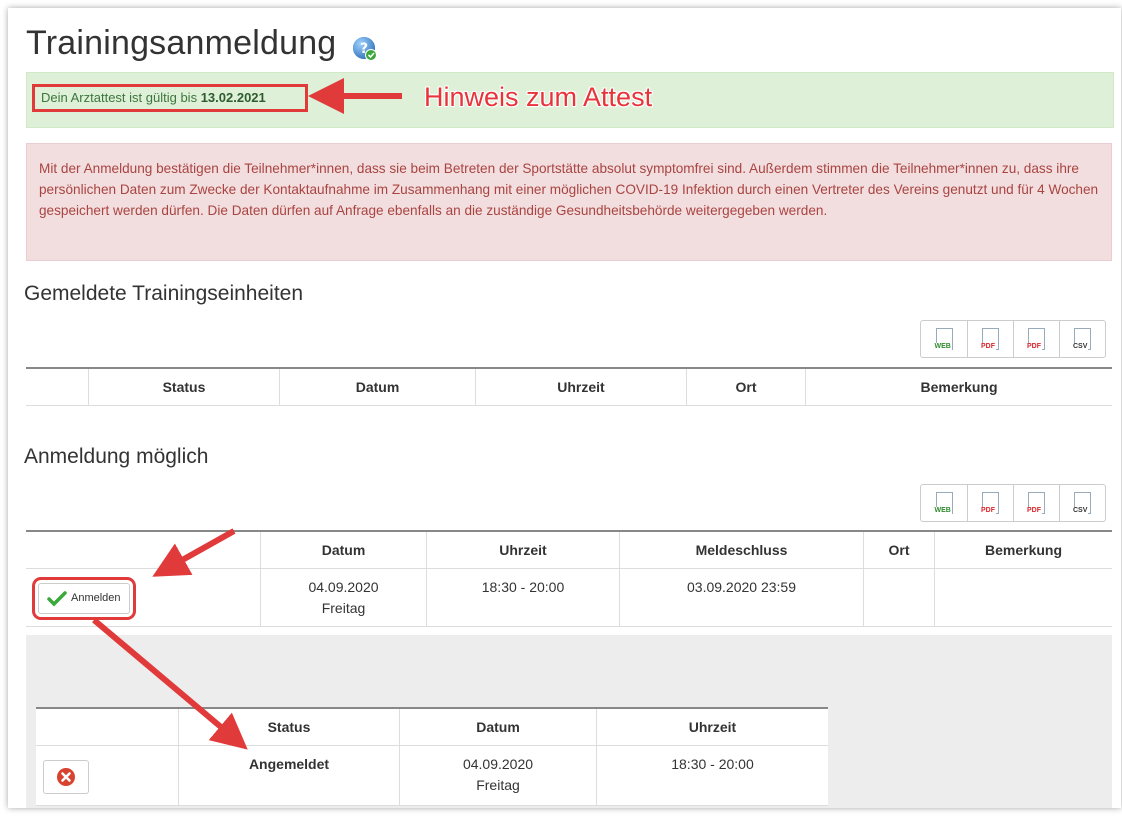  I want to click on status-cell: Angemeldet, so click(289, 775).